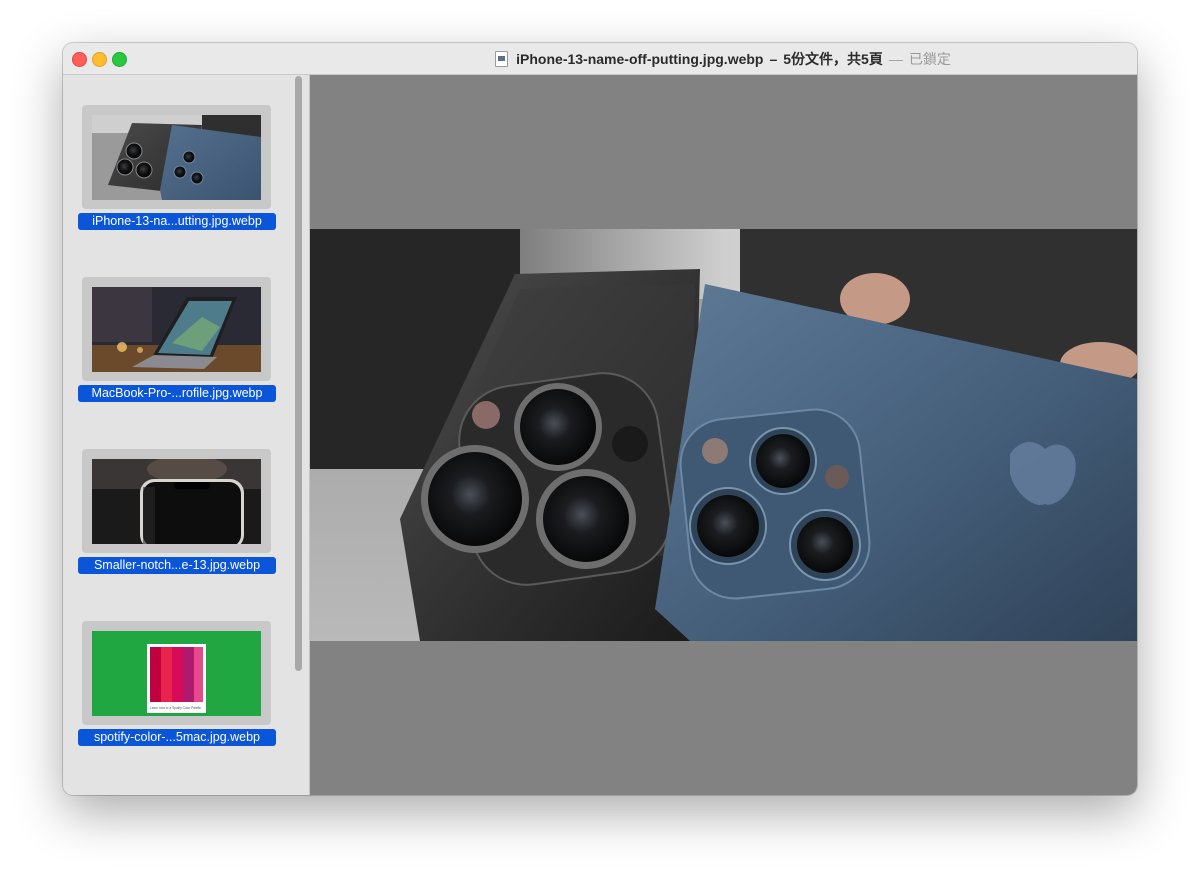 This screenshot has height=878, width=1200. Describe the element at coordinates (99, 59) in the screenshot. I see `minimize-button` at that location.